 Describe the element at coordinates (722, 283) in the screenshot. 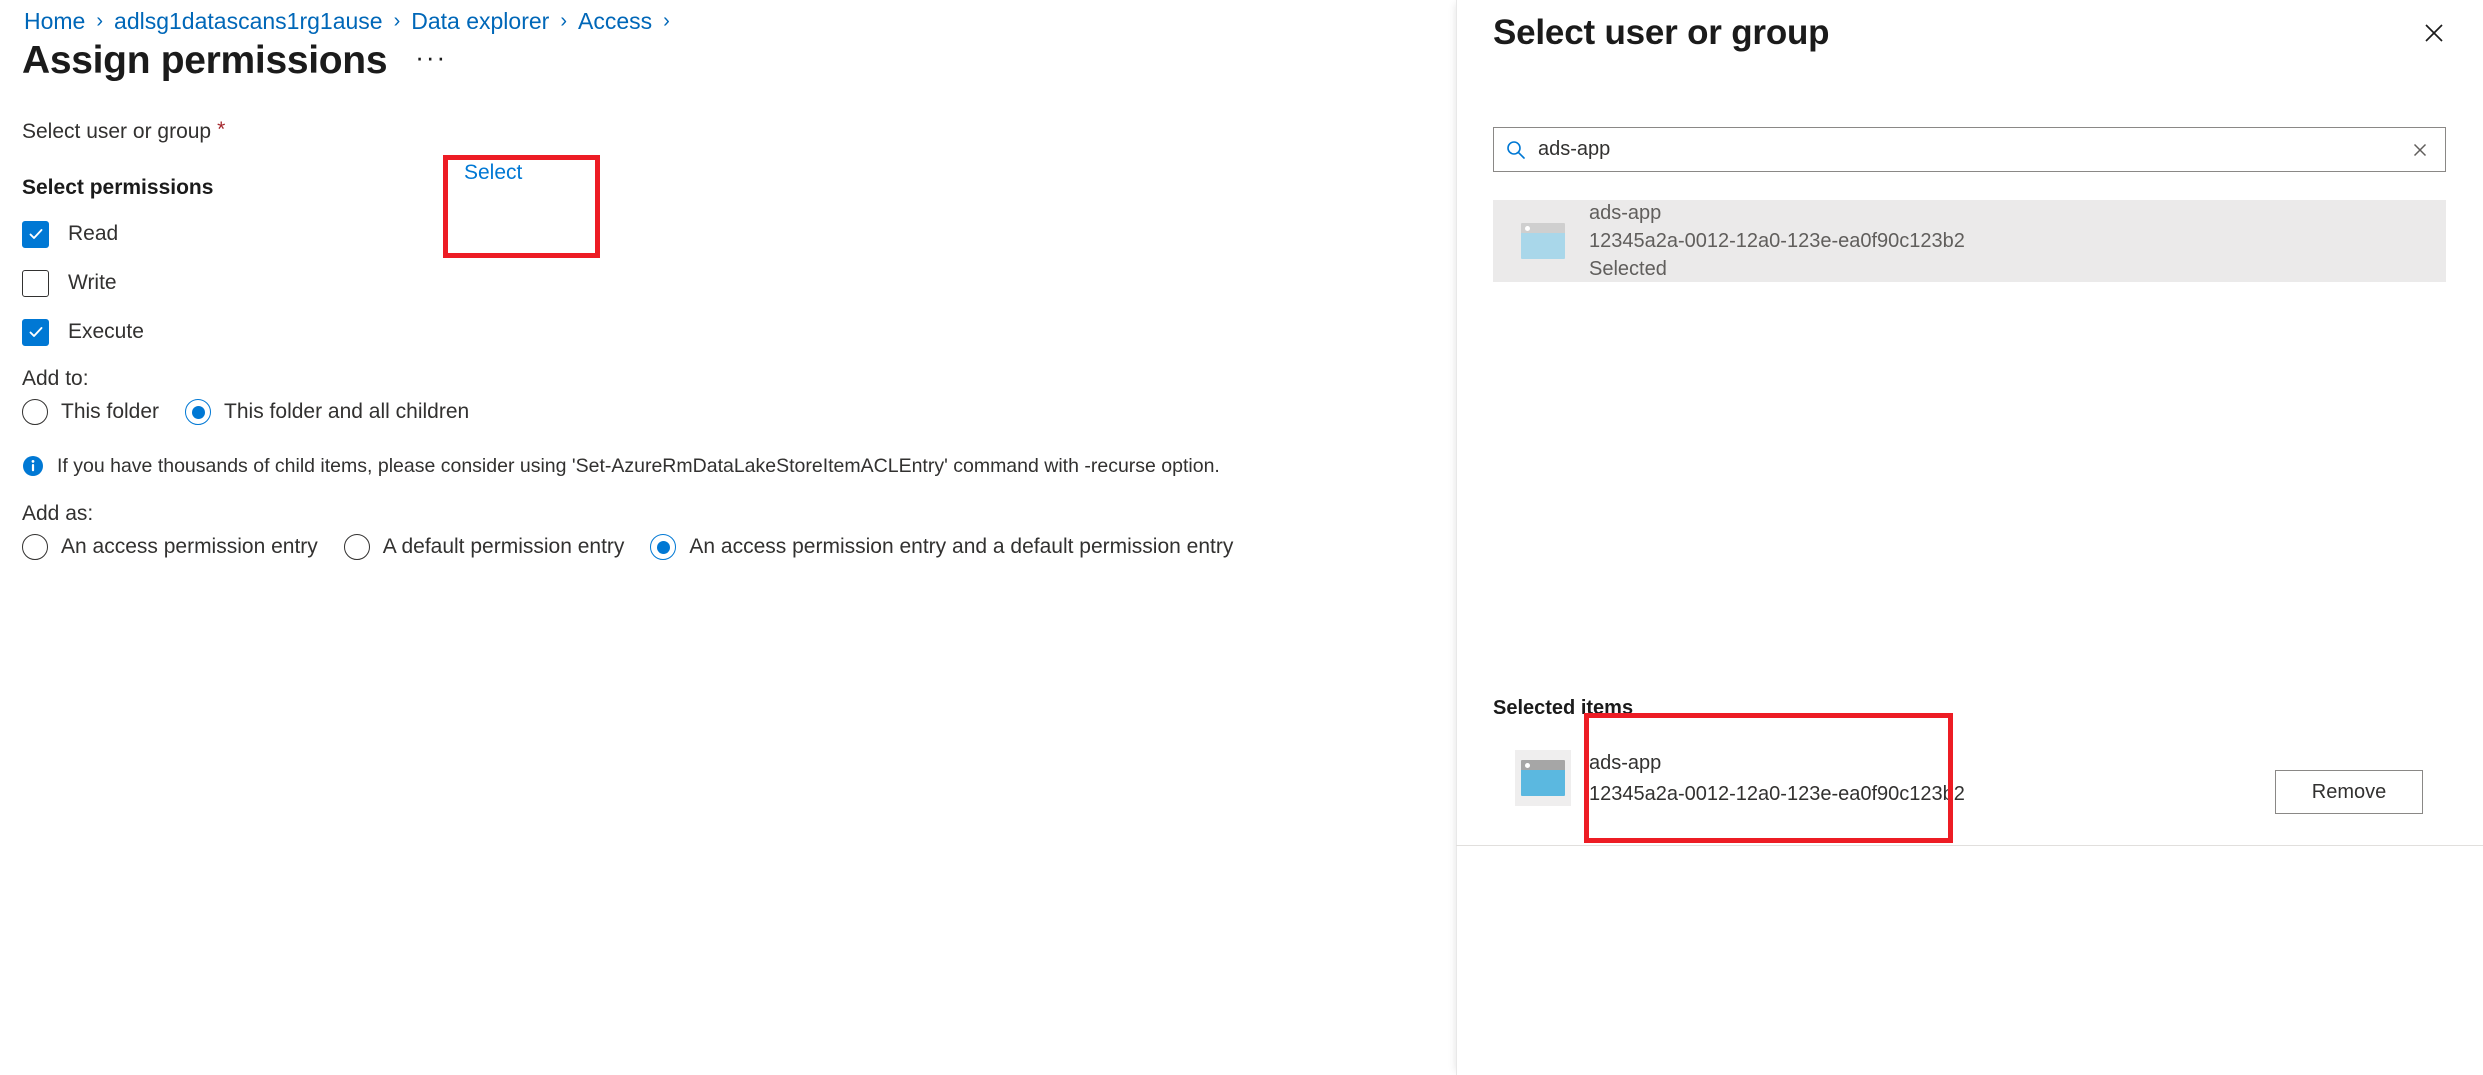

I see `permission-row-write: Write` at that location.